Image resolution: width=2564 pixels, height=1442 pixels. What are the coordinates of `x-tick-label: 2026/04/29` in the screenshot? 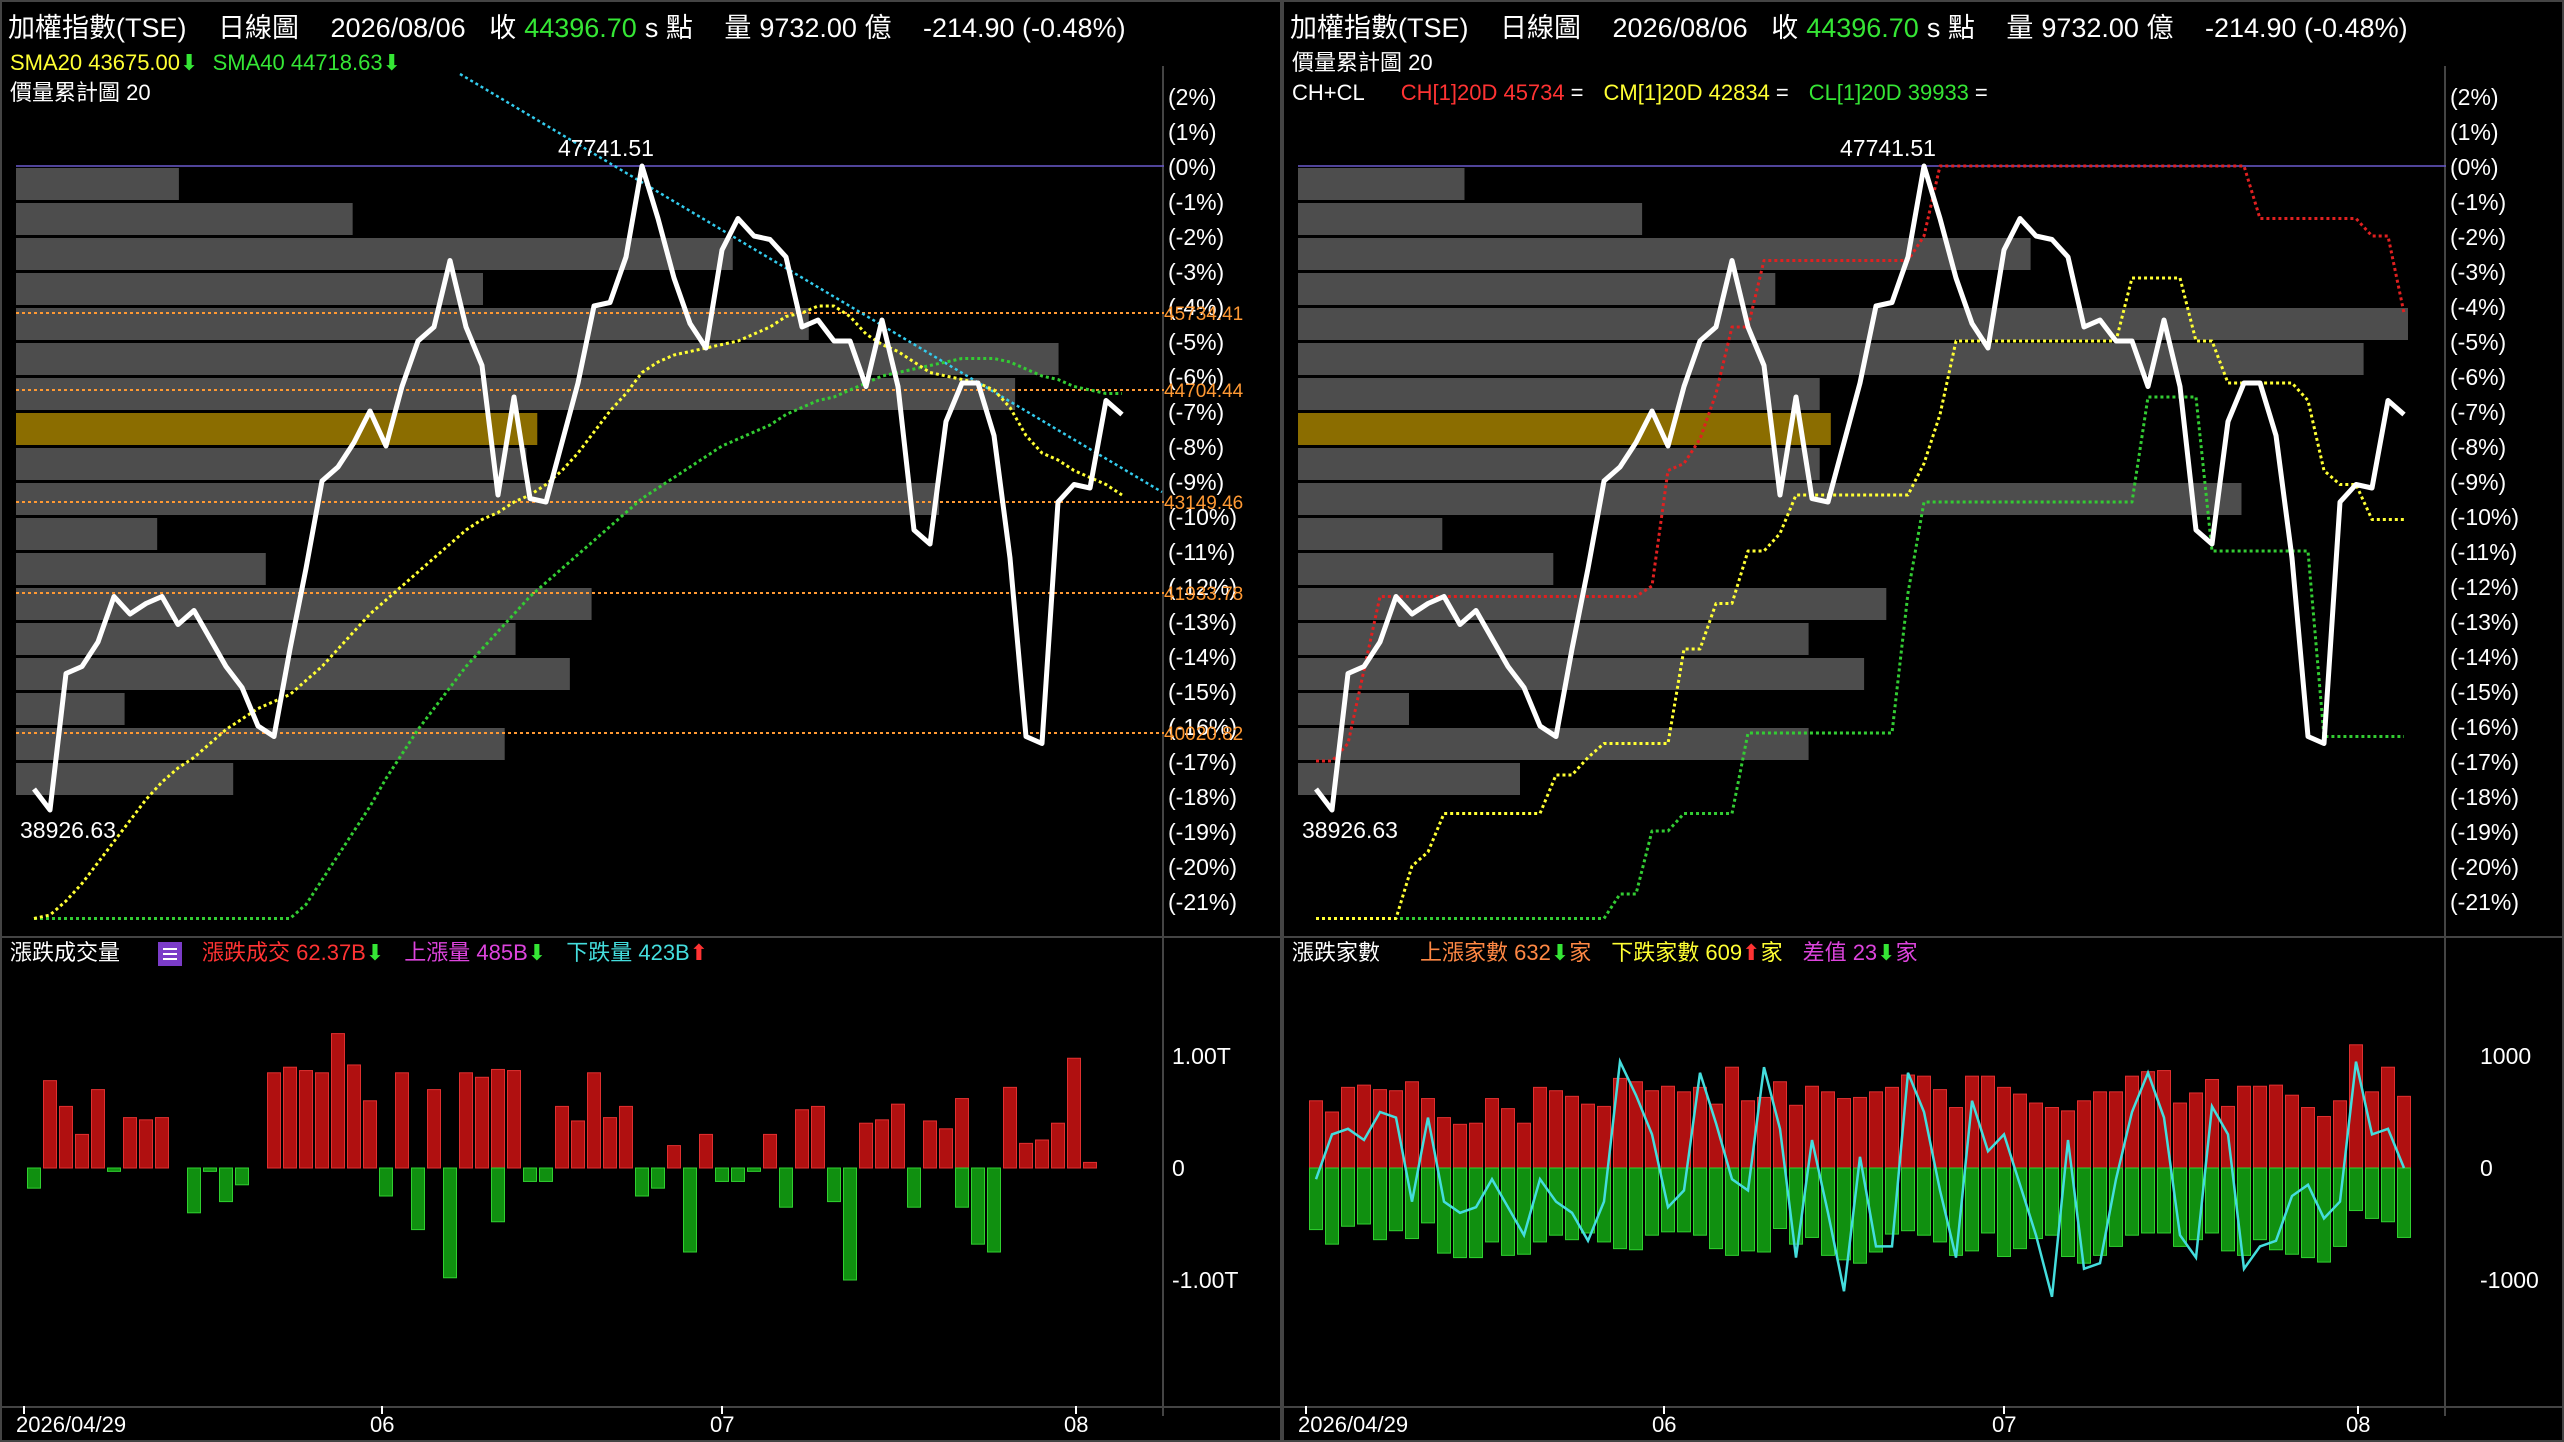 It's located at (1353, 1424).